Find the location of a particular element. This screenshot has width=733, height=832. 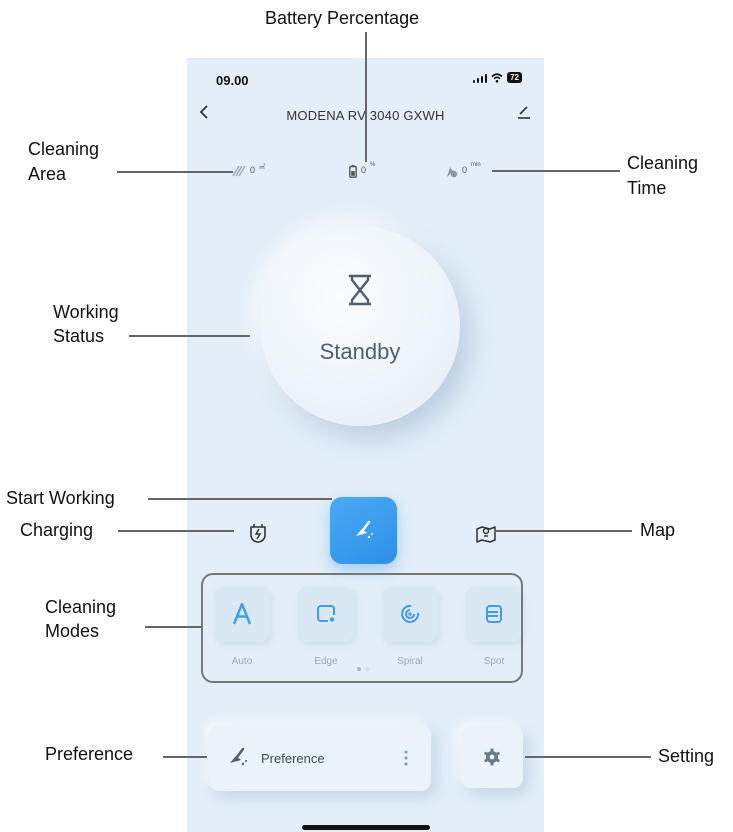

annotation-setting: Setting is located at coordinates (686, 756).